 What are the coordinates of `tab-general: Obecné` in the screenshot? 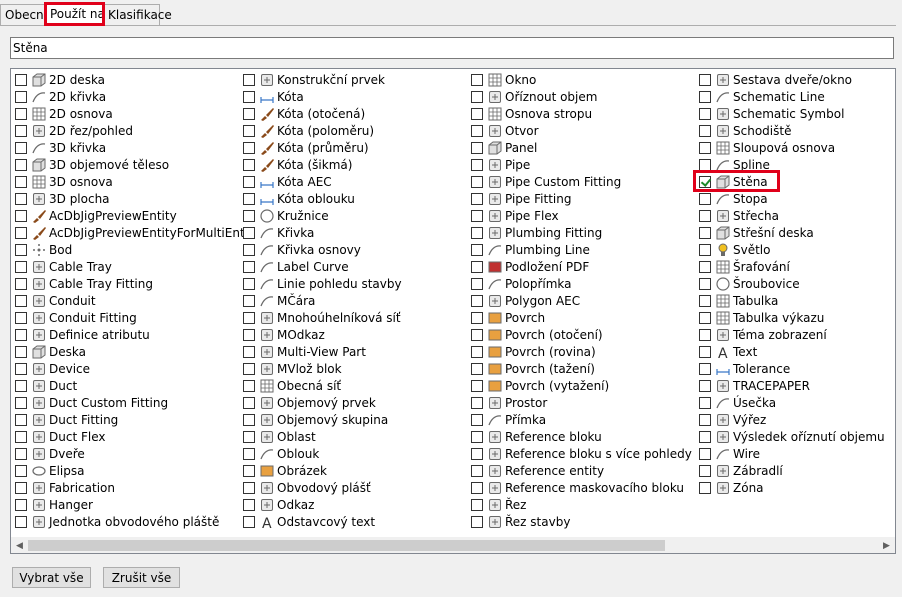 It's located at (25, 15).